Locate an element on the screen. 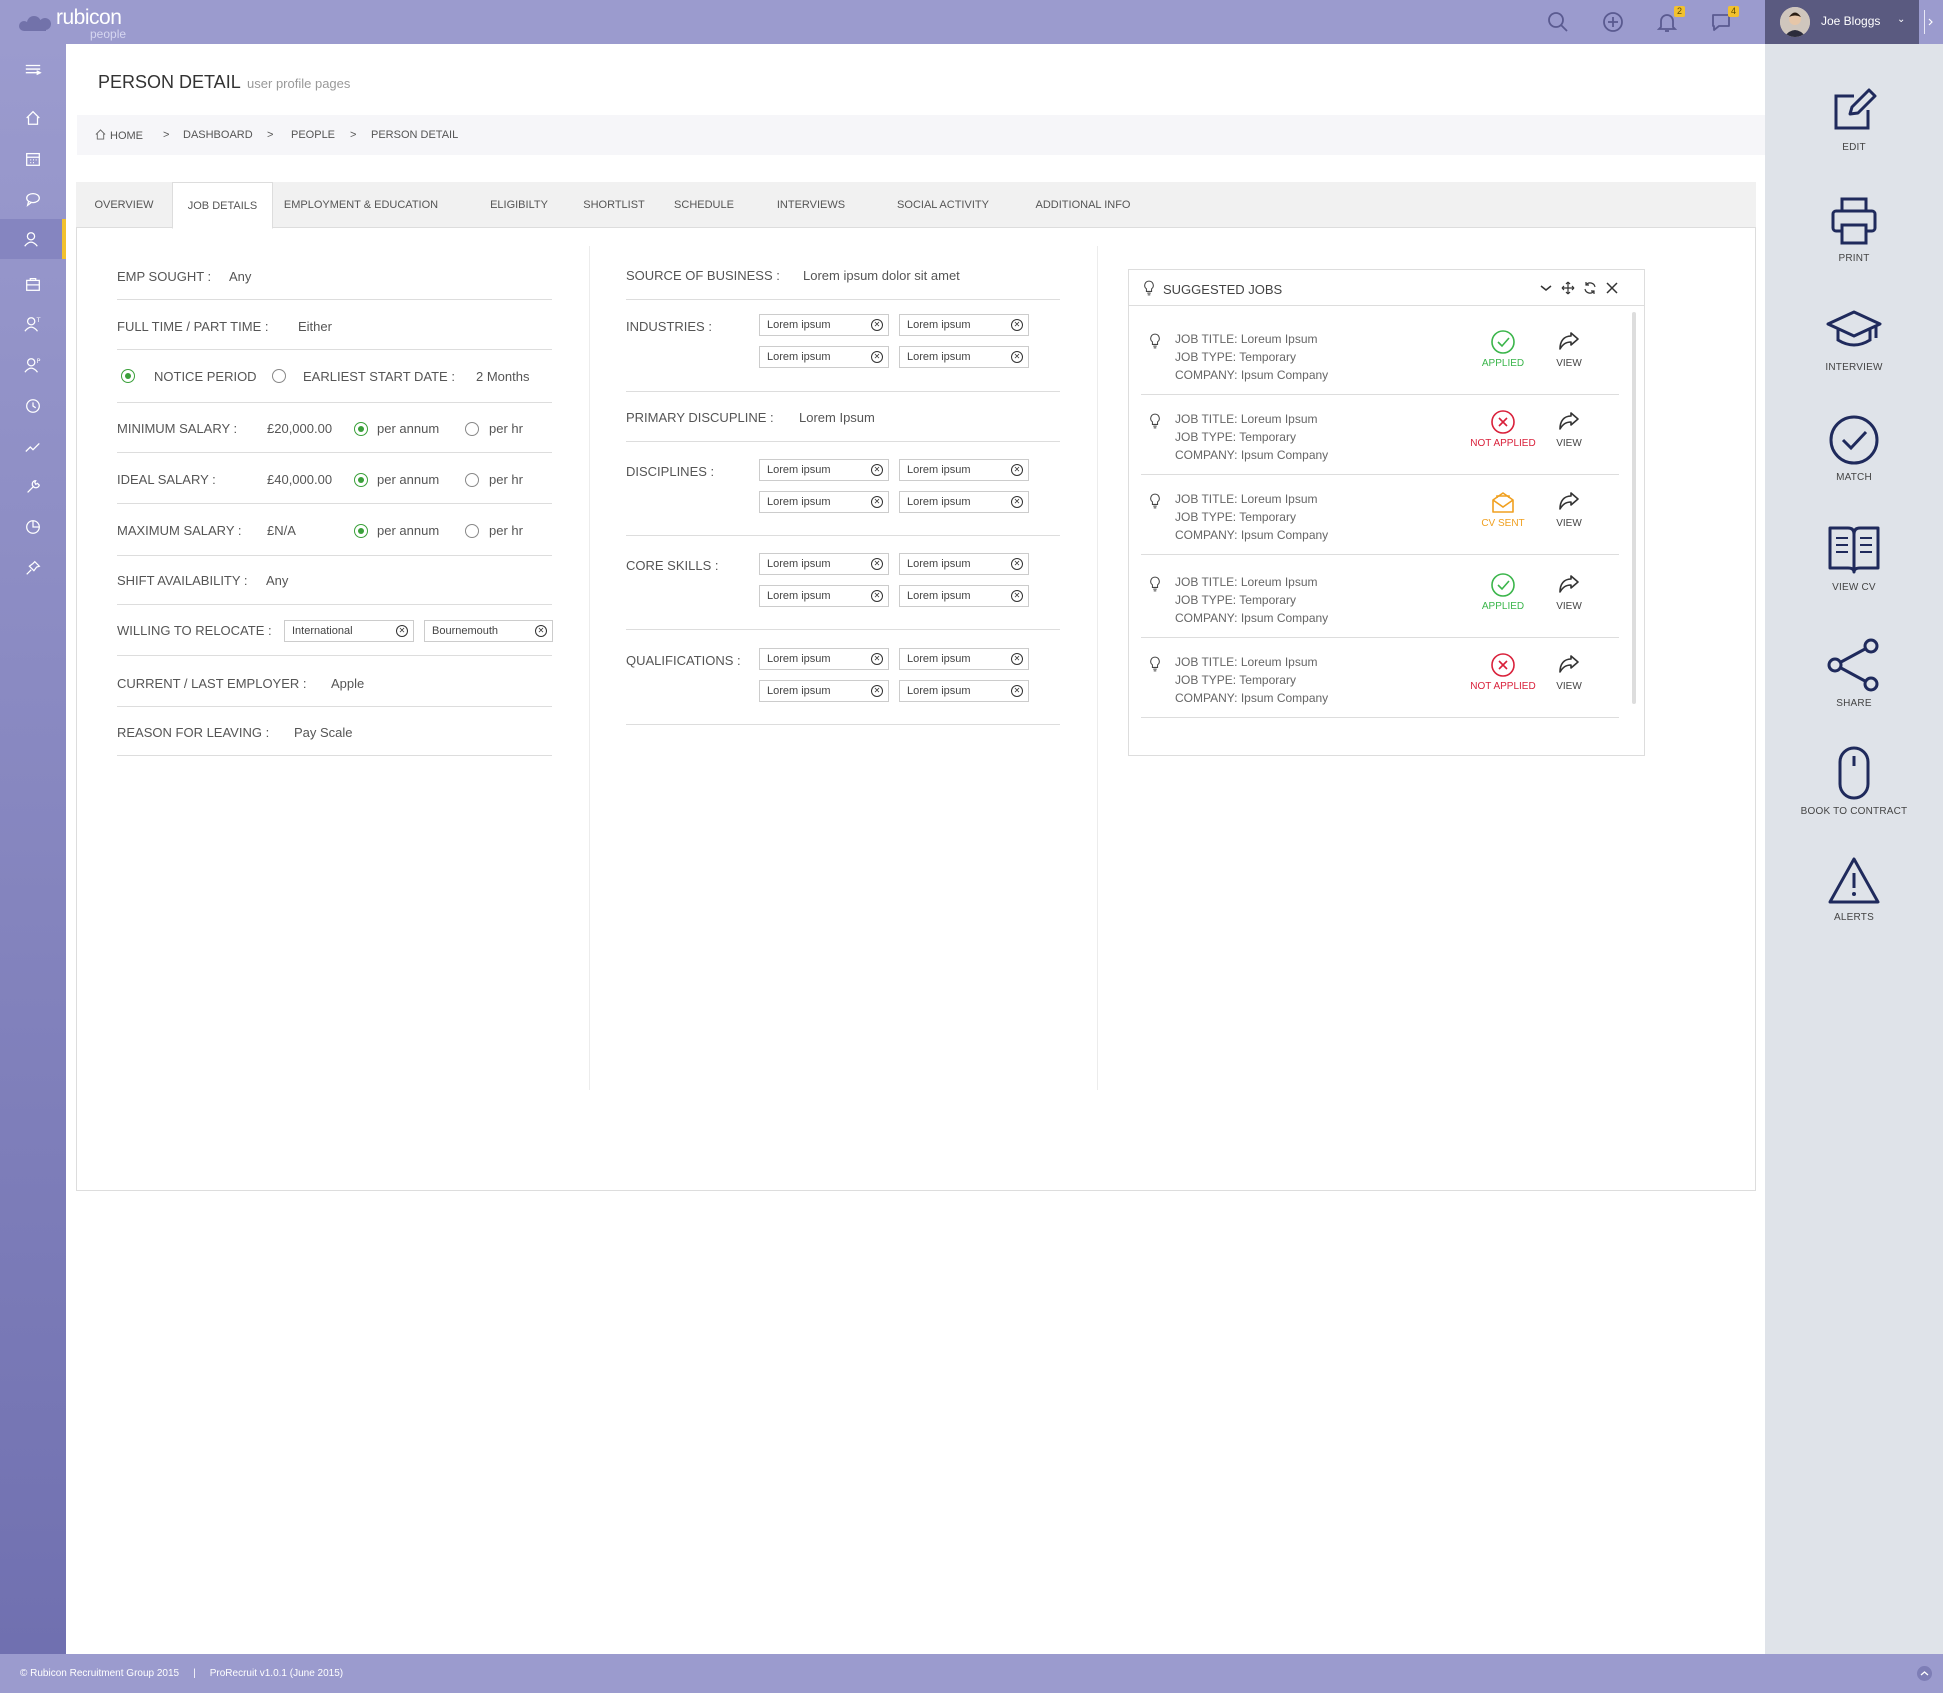  alerts-action: ALERTS is located at coordinates (1854, 889).